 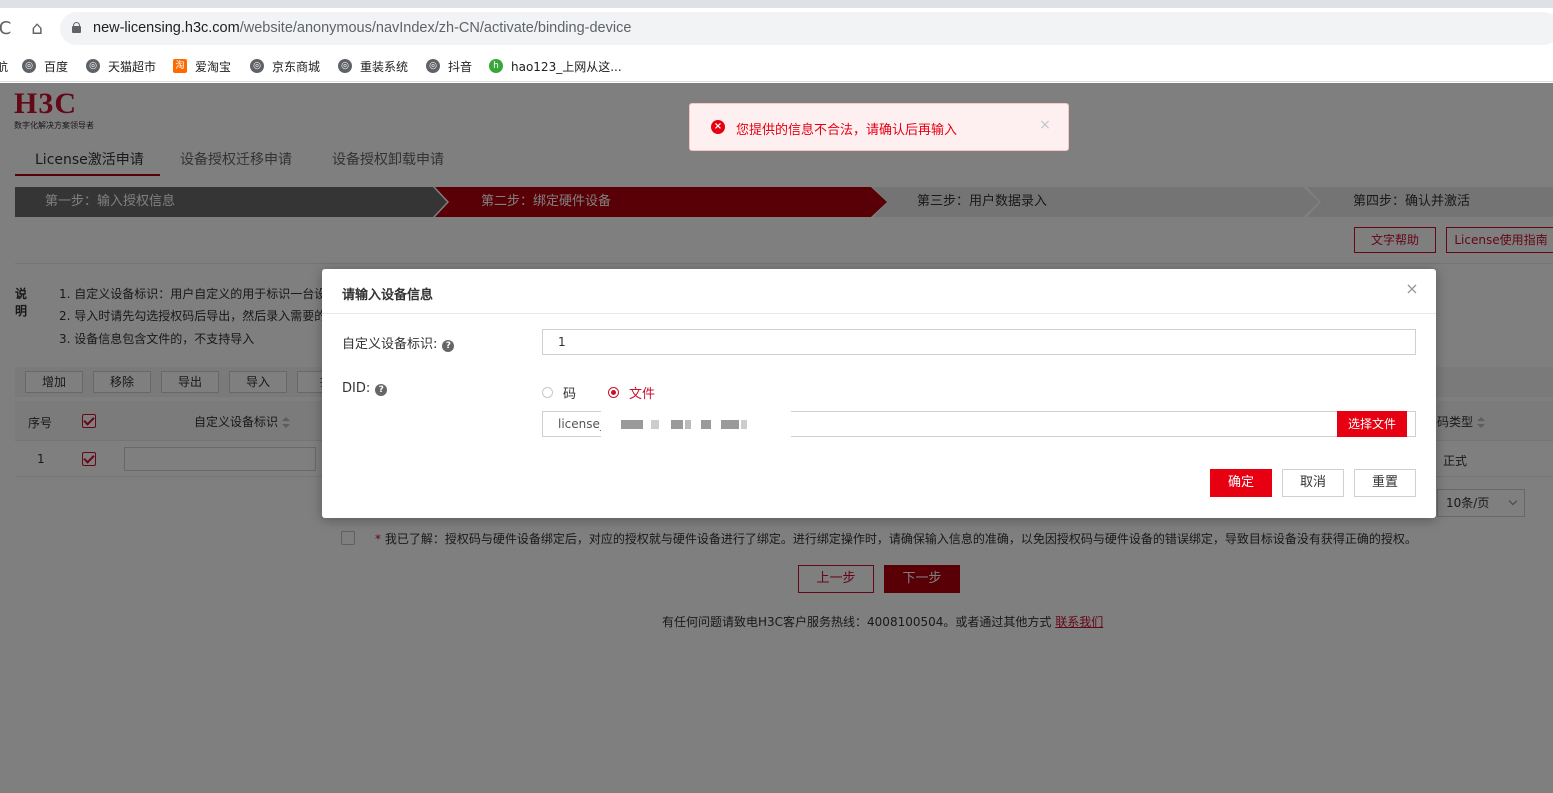 I want to click on radio-code: 码, so click(x=559, y=392).